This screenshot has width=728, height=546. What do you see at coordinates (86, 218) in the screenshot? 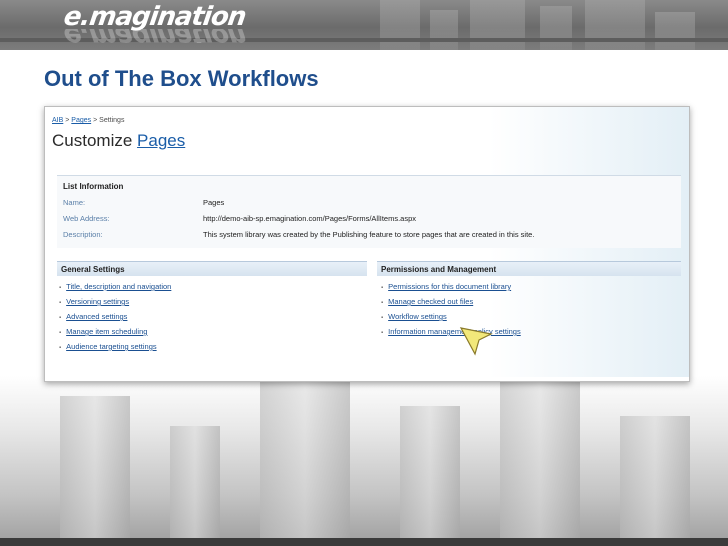
I see `info-label: Web Address:` at bounding box center [86, 218].